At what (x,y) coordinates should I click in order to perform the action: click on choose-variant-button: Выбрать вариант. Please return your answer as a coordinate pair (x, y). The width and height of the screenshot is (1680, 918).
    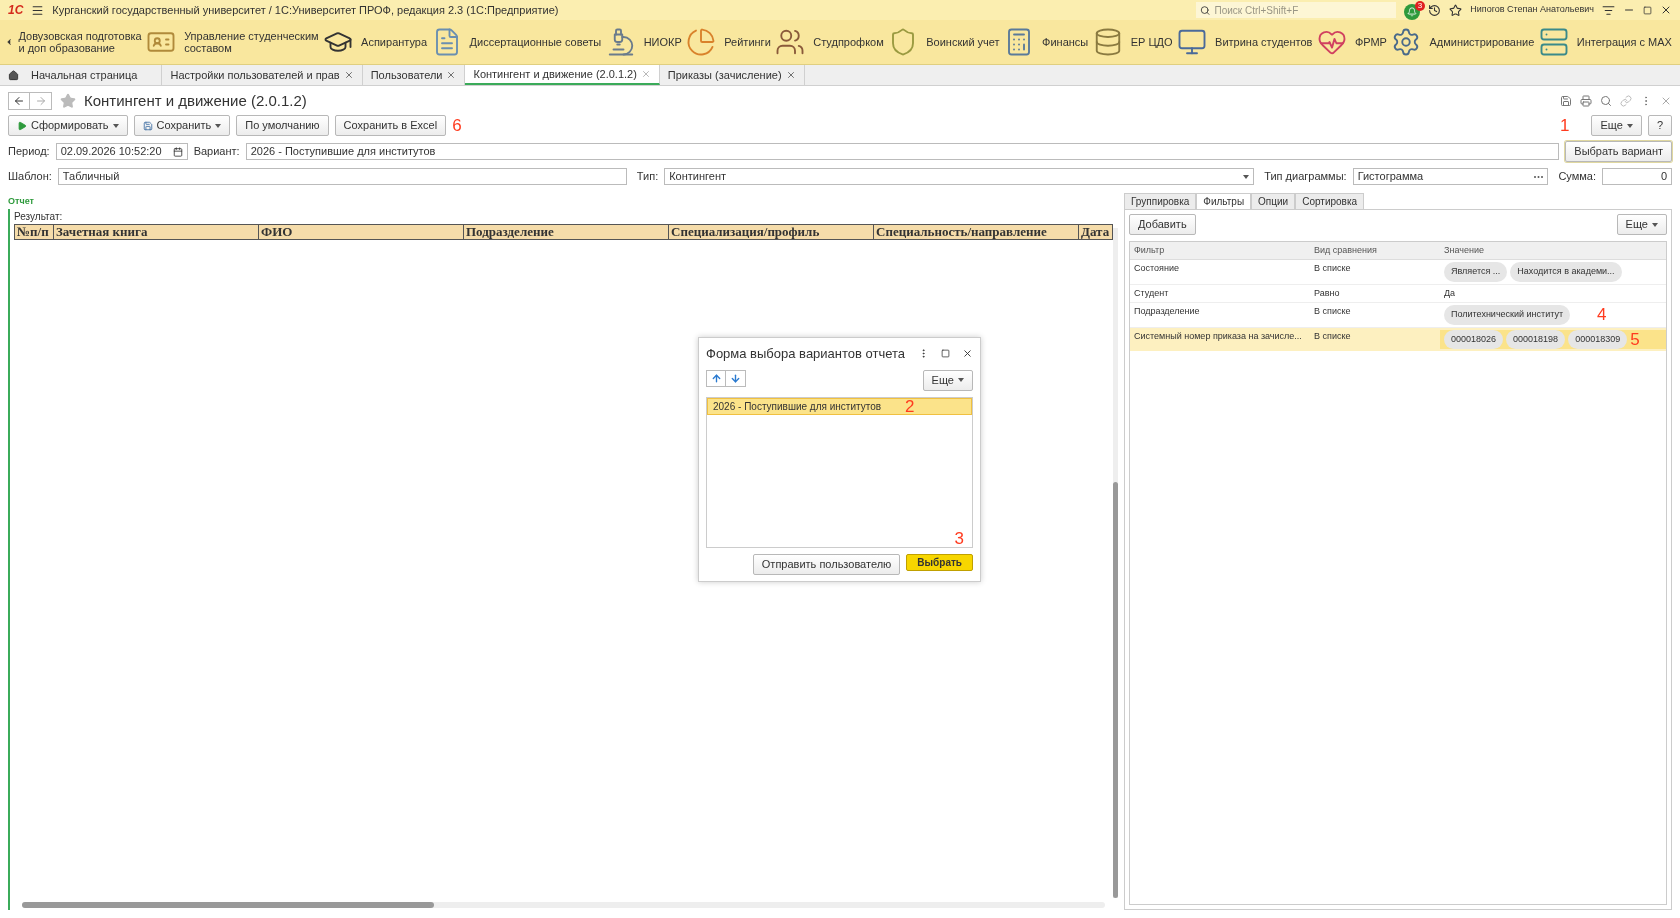
    Looking at the image, I should click on (1618, 151).